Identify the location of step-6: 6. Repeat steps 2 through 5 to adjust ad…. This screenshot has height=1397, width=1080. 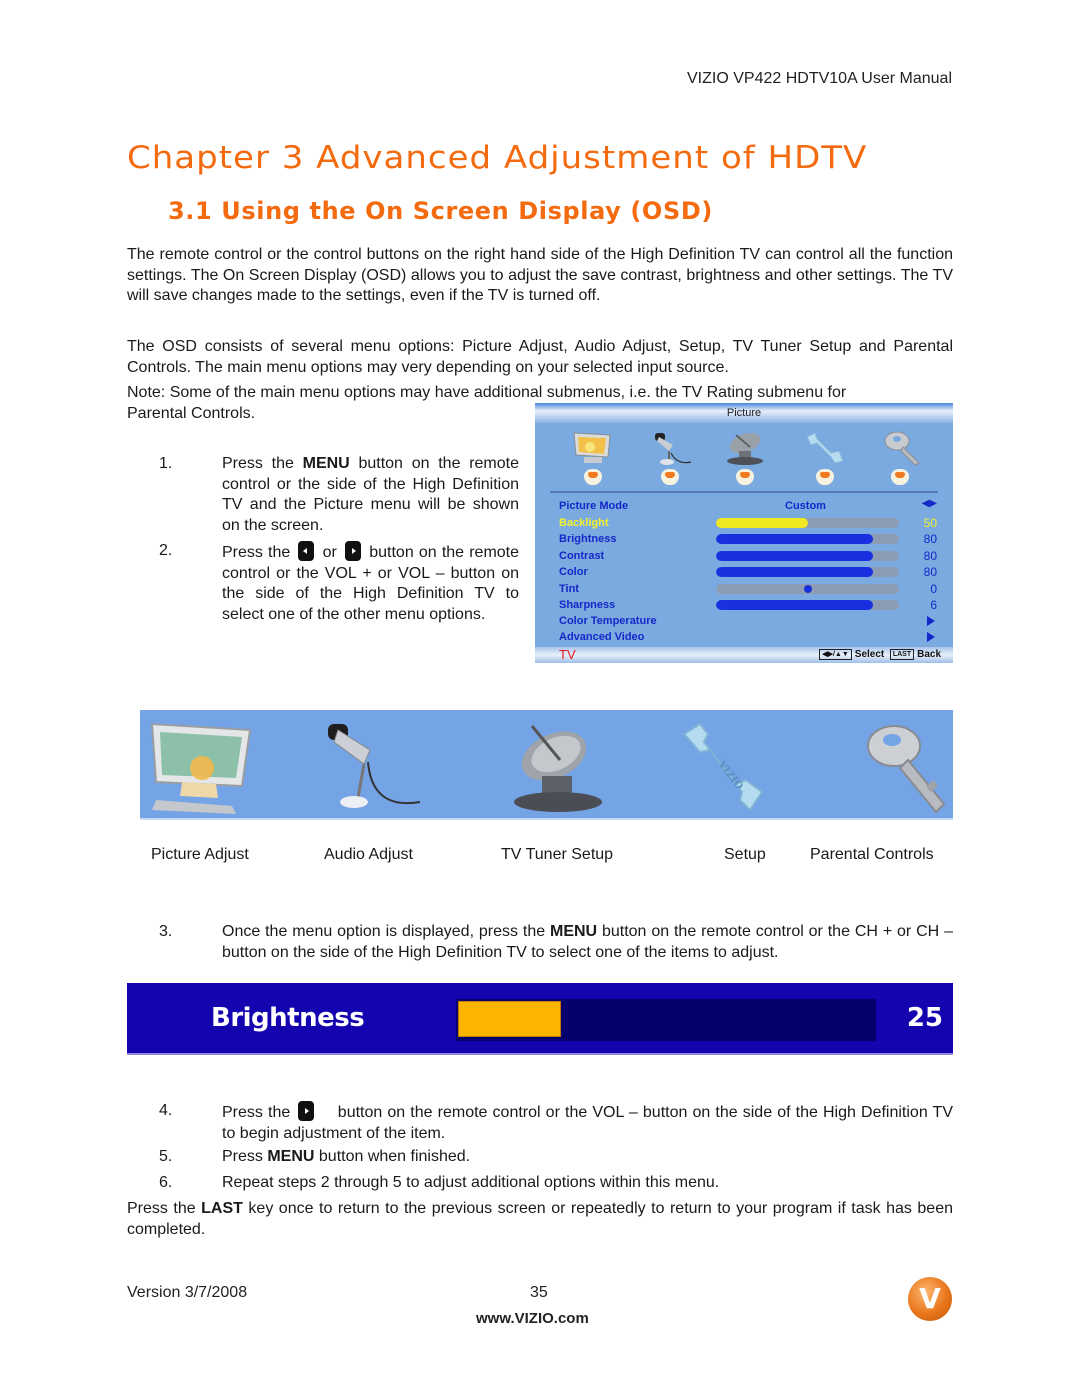
(556, 1183).